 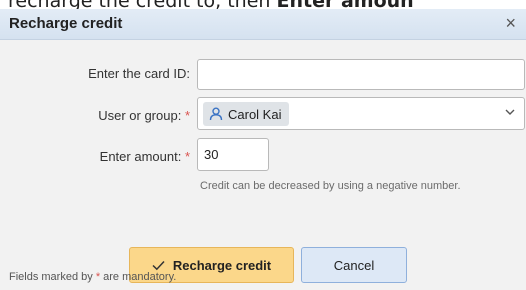 I want to click on amount-input, so click(x=233, y=154).